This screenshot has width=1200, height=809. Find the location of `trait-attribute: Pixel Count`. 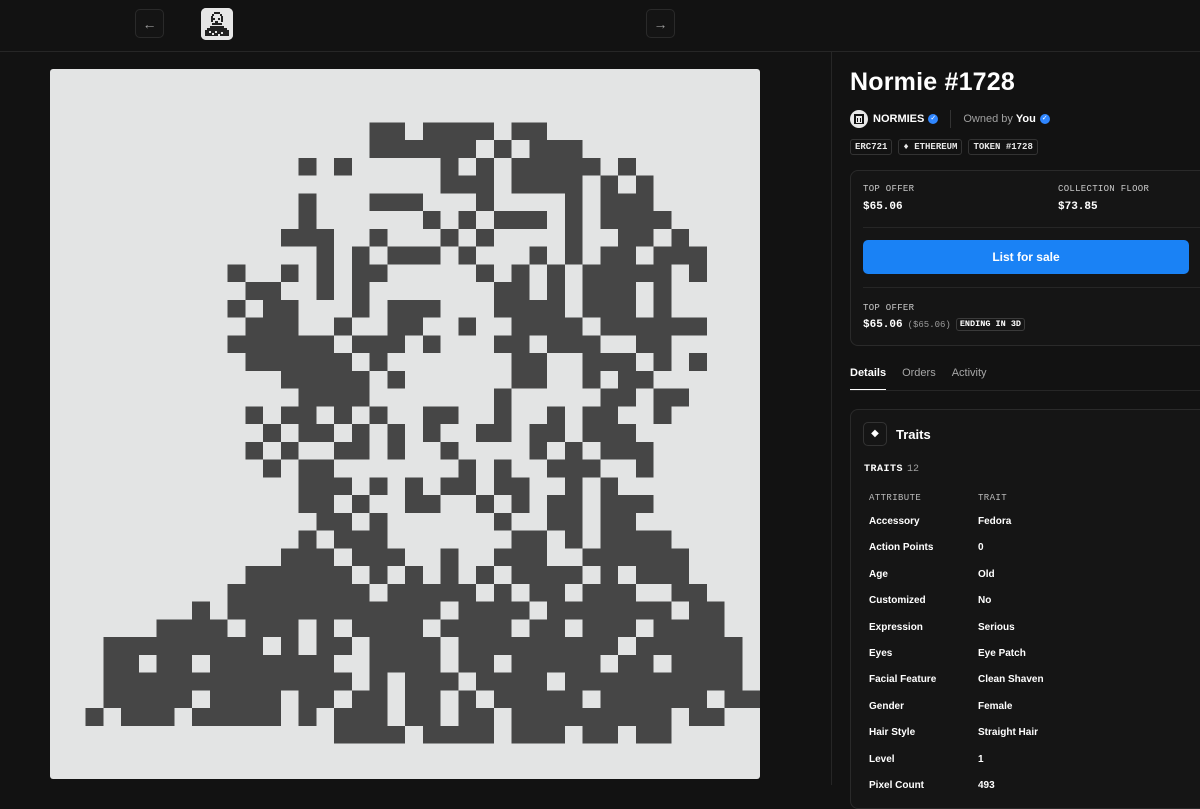

trait-attribute: Pixel Count is located at coordinates (897, 785).